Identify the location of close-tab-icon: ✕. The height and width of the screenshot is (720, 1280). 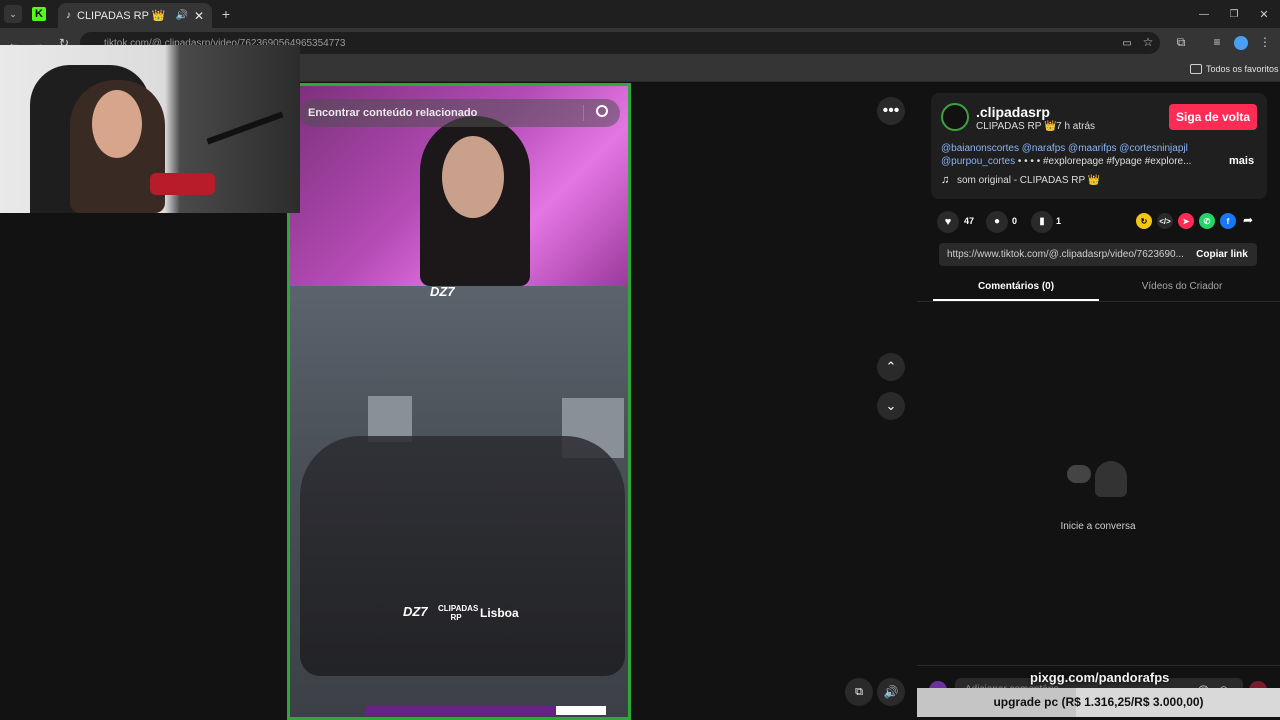
(199, 16).